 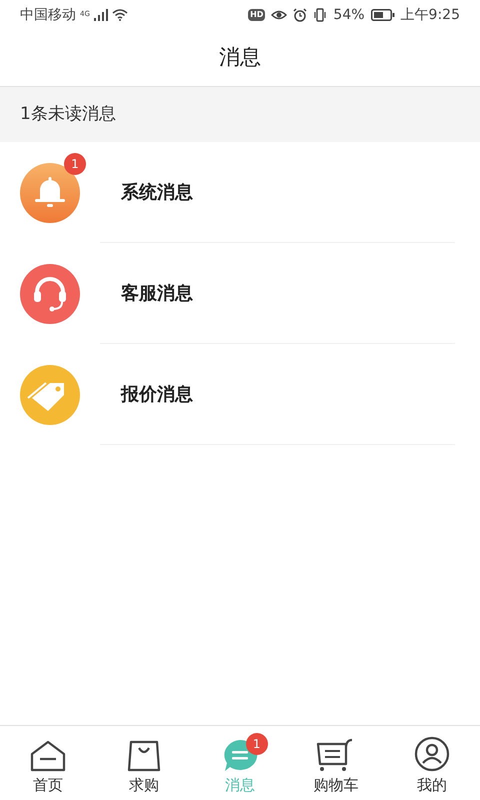 I want to click on page-title: 消息, so click(x=240, y=58).